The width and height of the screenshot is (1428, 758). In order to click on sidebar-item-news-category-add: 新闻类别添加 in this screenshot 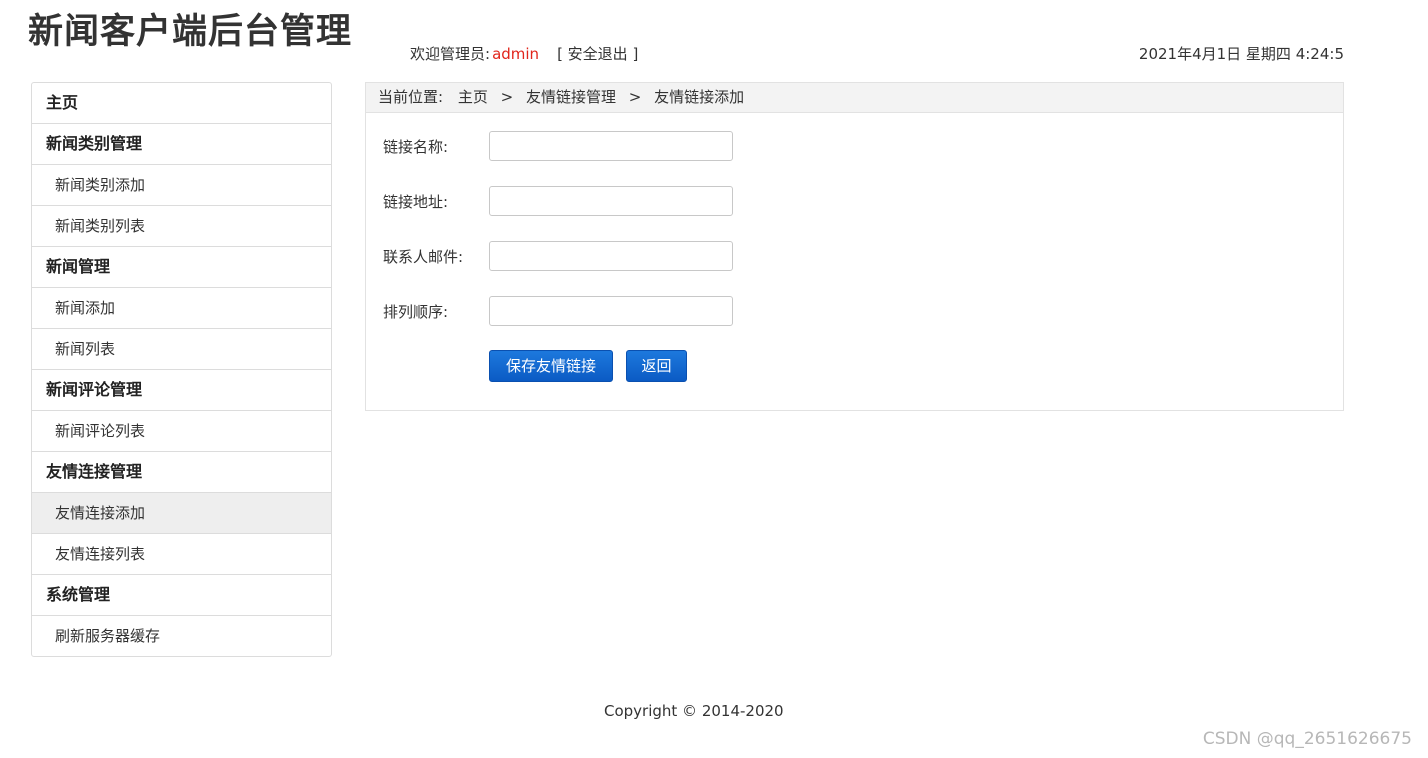, I will do `click(181, 185)`.